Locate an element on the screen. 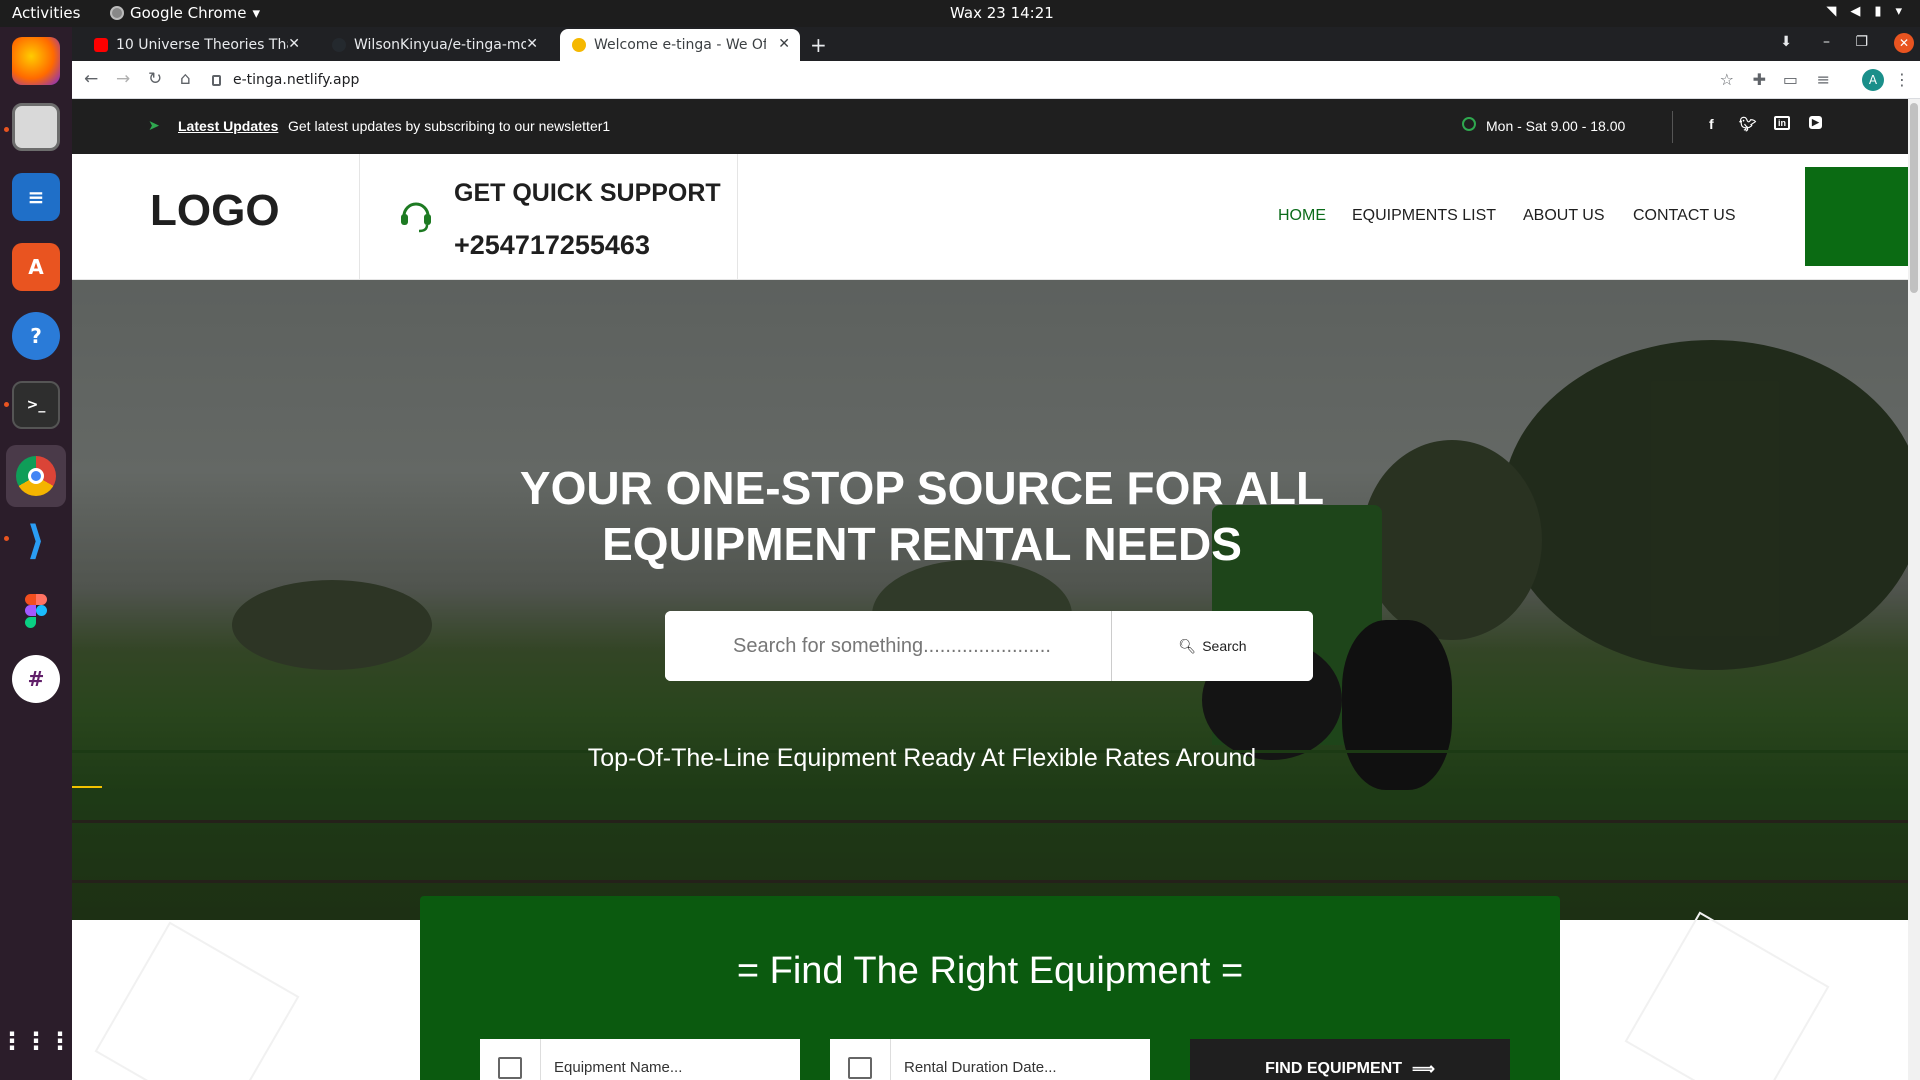  tab-title: 10 Universe Theories That is located at coordinates (202, 45).